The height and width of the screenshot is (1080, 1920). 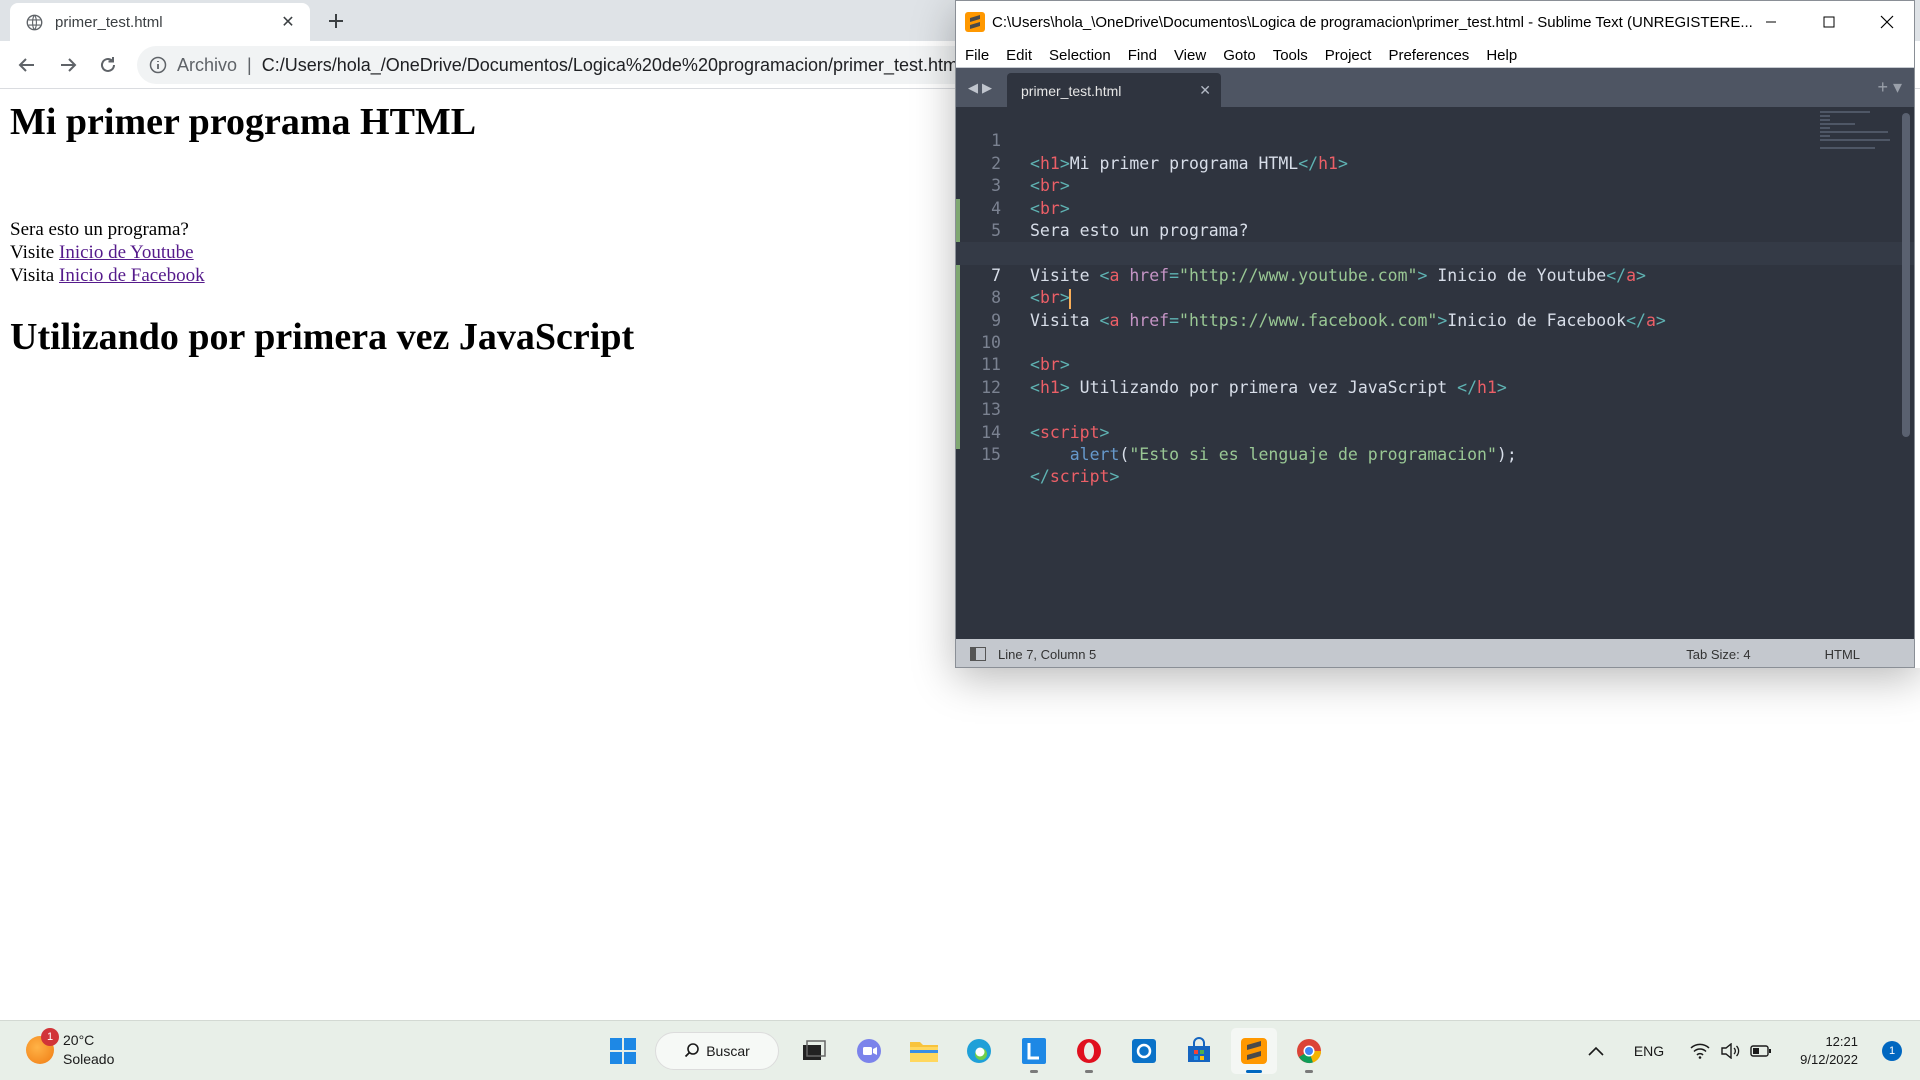 What do you see at coordinates (1829, 22) in the screenshot?
I see `maximize-button` at bounding box center [1829, 22].